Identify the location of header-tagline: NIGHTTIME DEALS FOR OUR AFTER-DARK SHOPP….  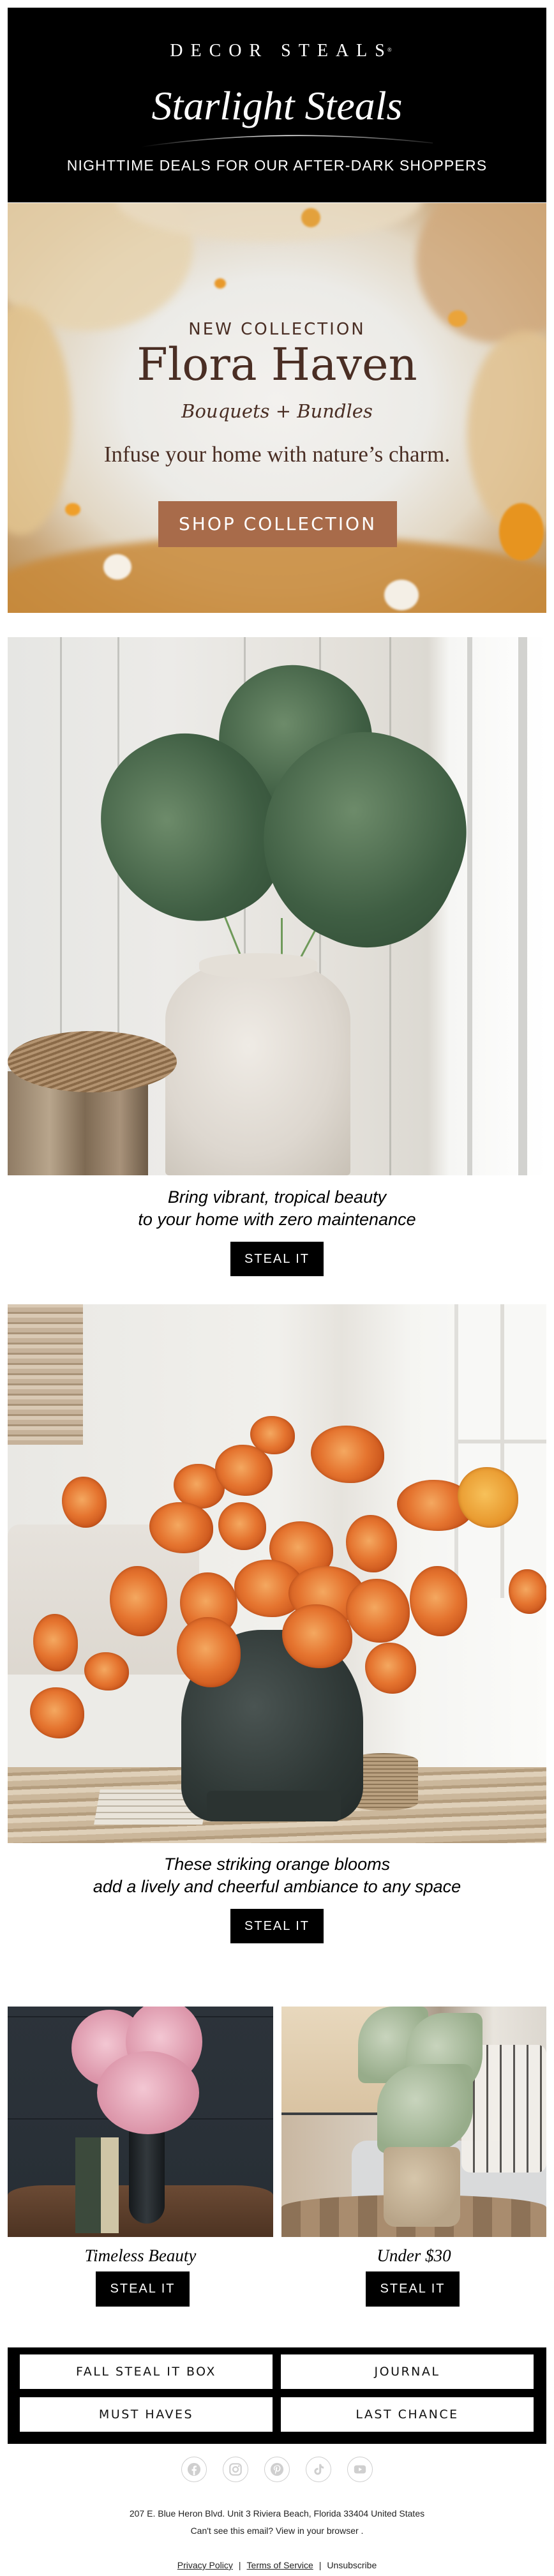
(277, 166).